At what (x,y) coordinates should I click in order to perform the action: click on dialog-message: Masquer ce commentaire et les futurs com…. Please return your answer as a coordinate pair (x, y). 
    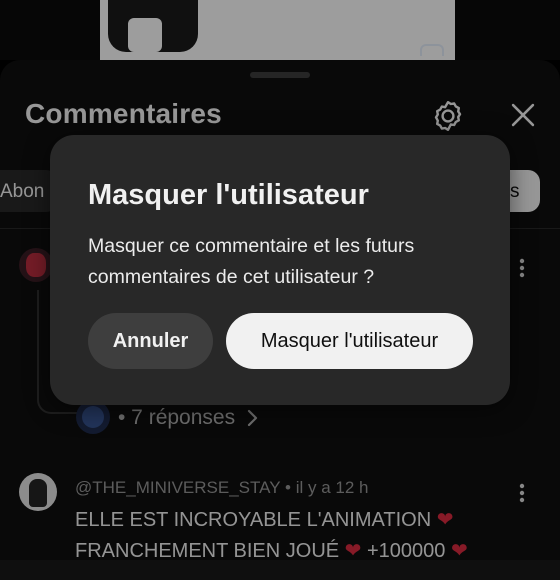
    Looking at the image, I should click on (251, 261).